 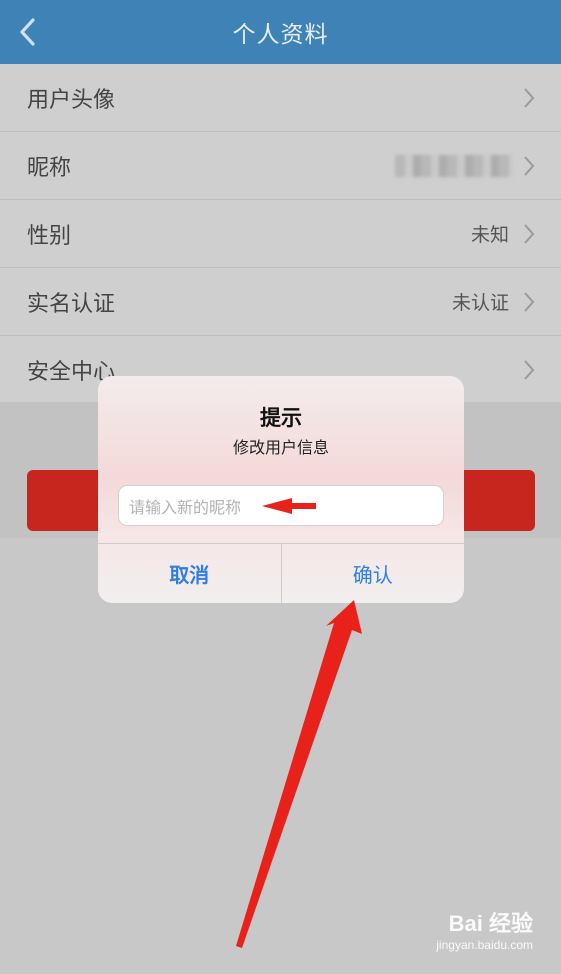 What do you see at coordinates (71, 100) in the screenshot?
I see `list-item-label: 用户头像` at bounding box center [71, 100].